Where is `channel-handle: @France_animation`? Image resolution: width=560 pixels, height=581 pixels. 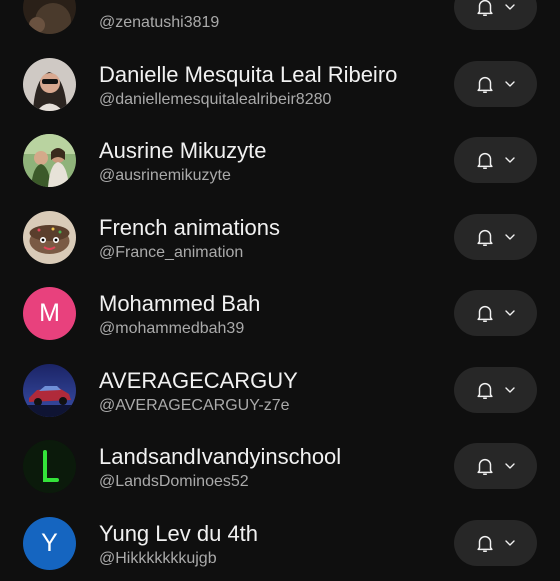 channel-handle: @France_animation is located at coordinates (171, 253).